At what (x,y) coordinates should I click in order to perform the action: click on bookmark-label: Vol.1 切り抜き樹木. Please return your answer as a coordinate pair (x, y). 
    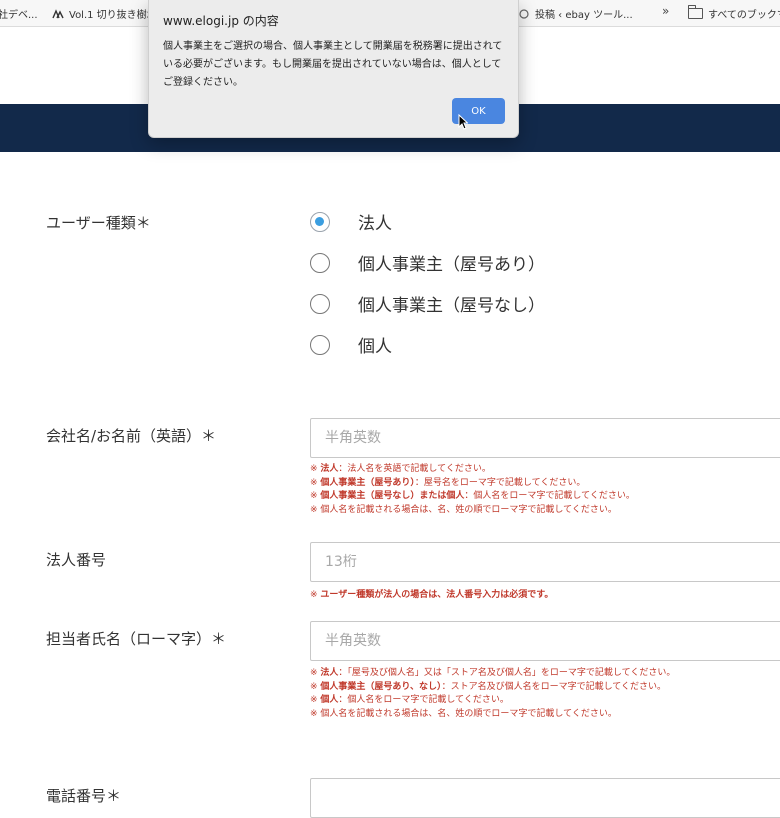
    Looking at the image, I should click on (113, 15).